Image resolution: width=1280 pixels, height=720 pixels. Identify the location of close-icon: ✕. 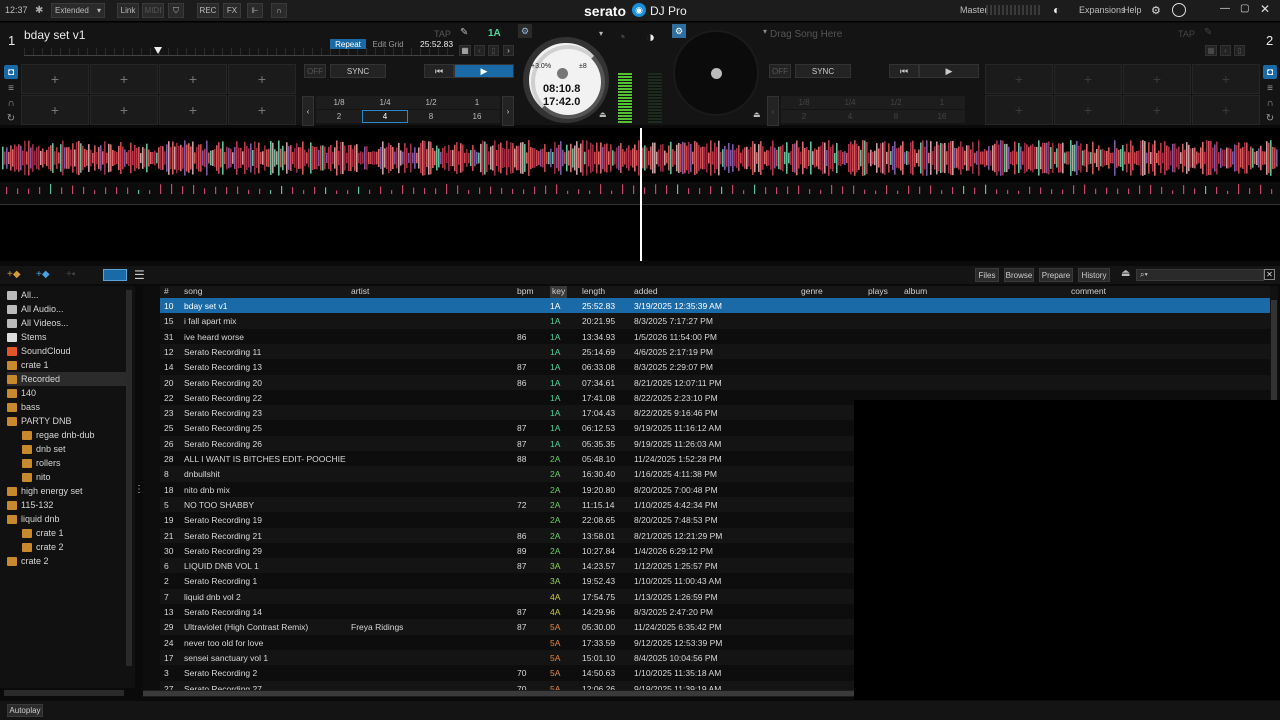
(1265, 9).